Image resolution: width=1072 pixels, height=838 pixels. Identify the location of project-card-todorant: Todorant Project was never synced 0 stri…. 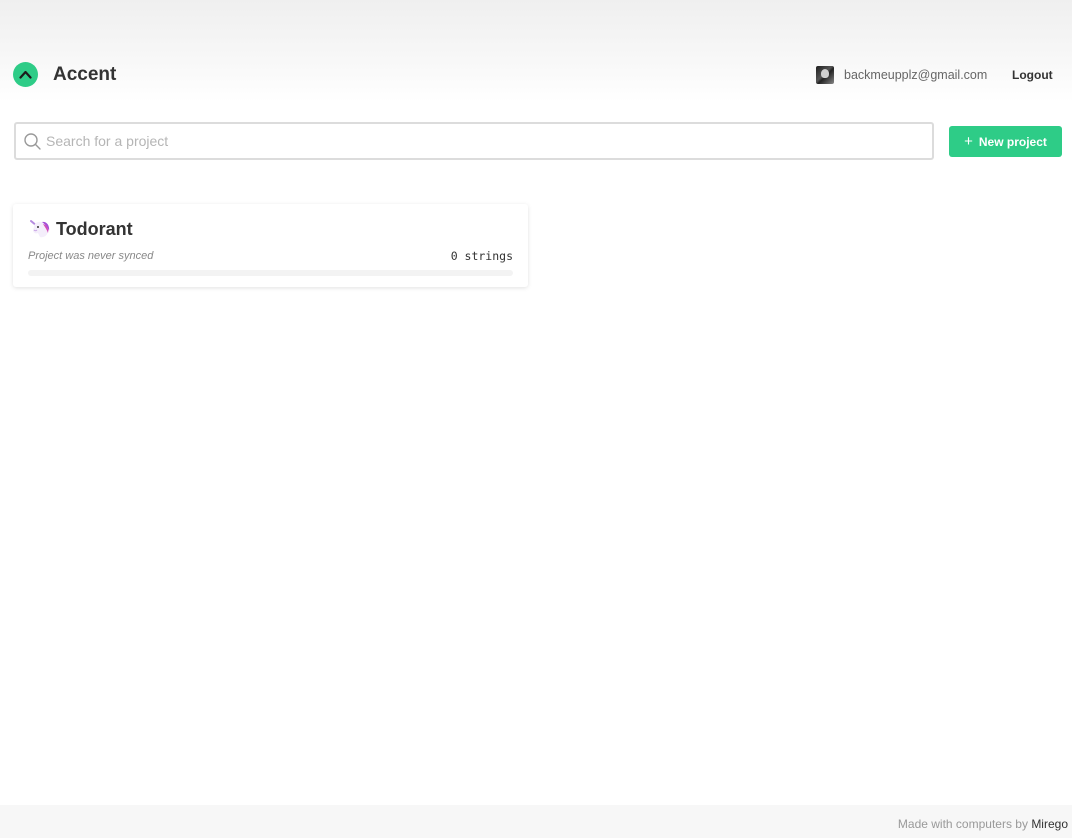
(270, 245).